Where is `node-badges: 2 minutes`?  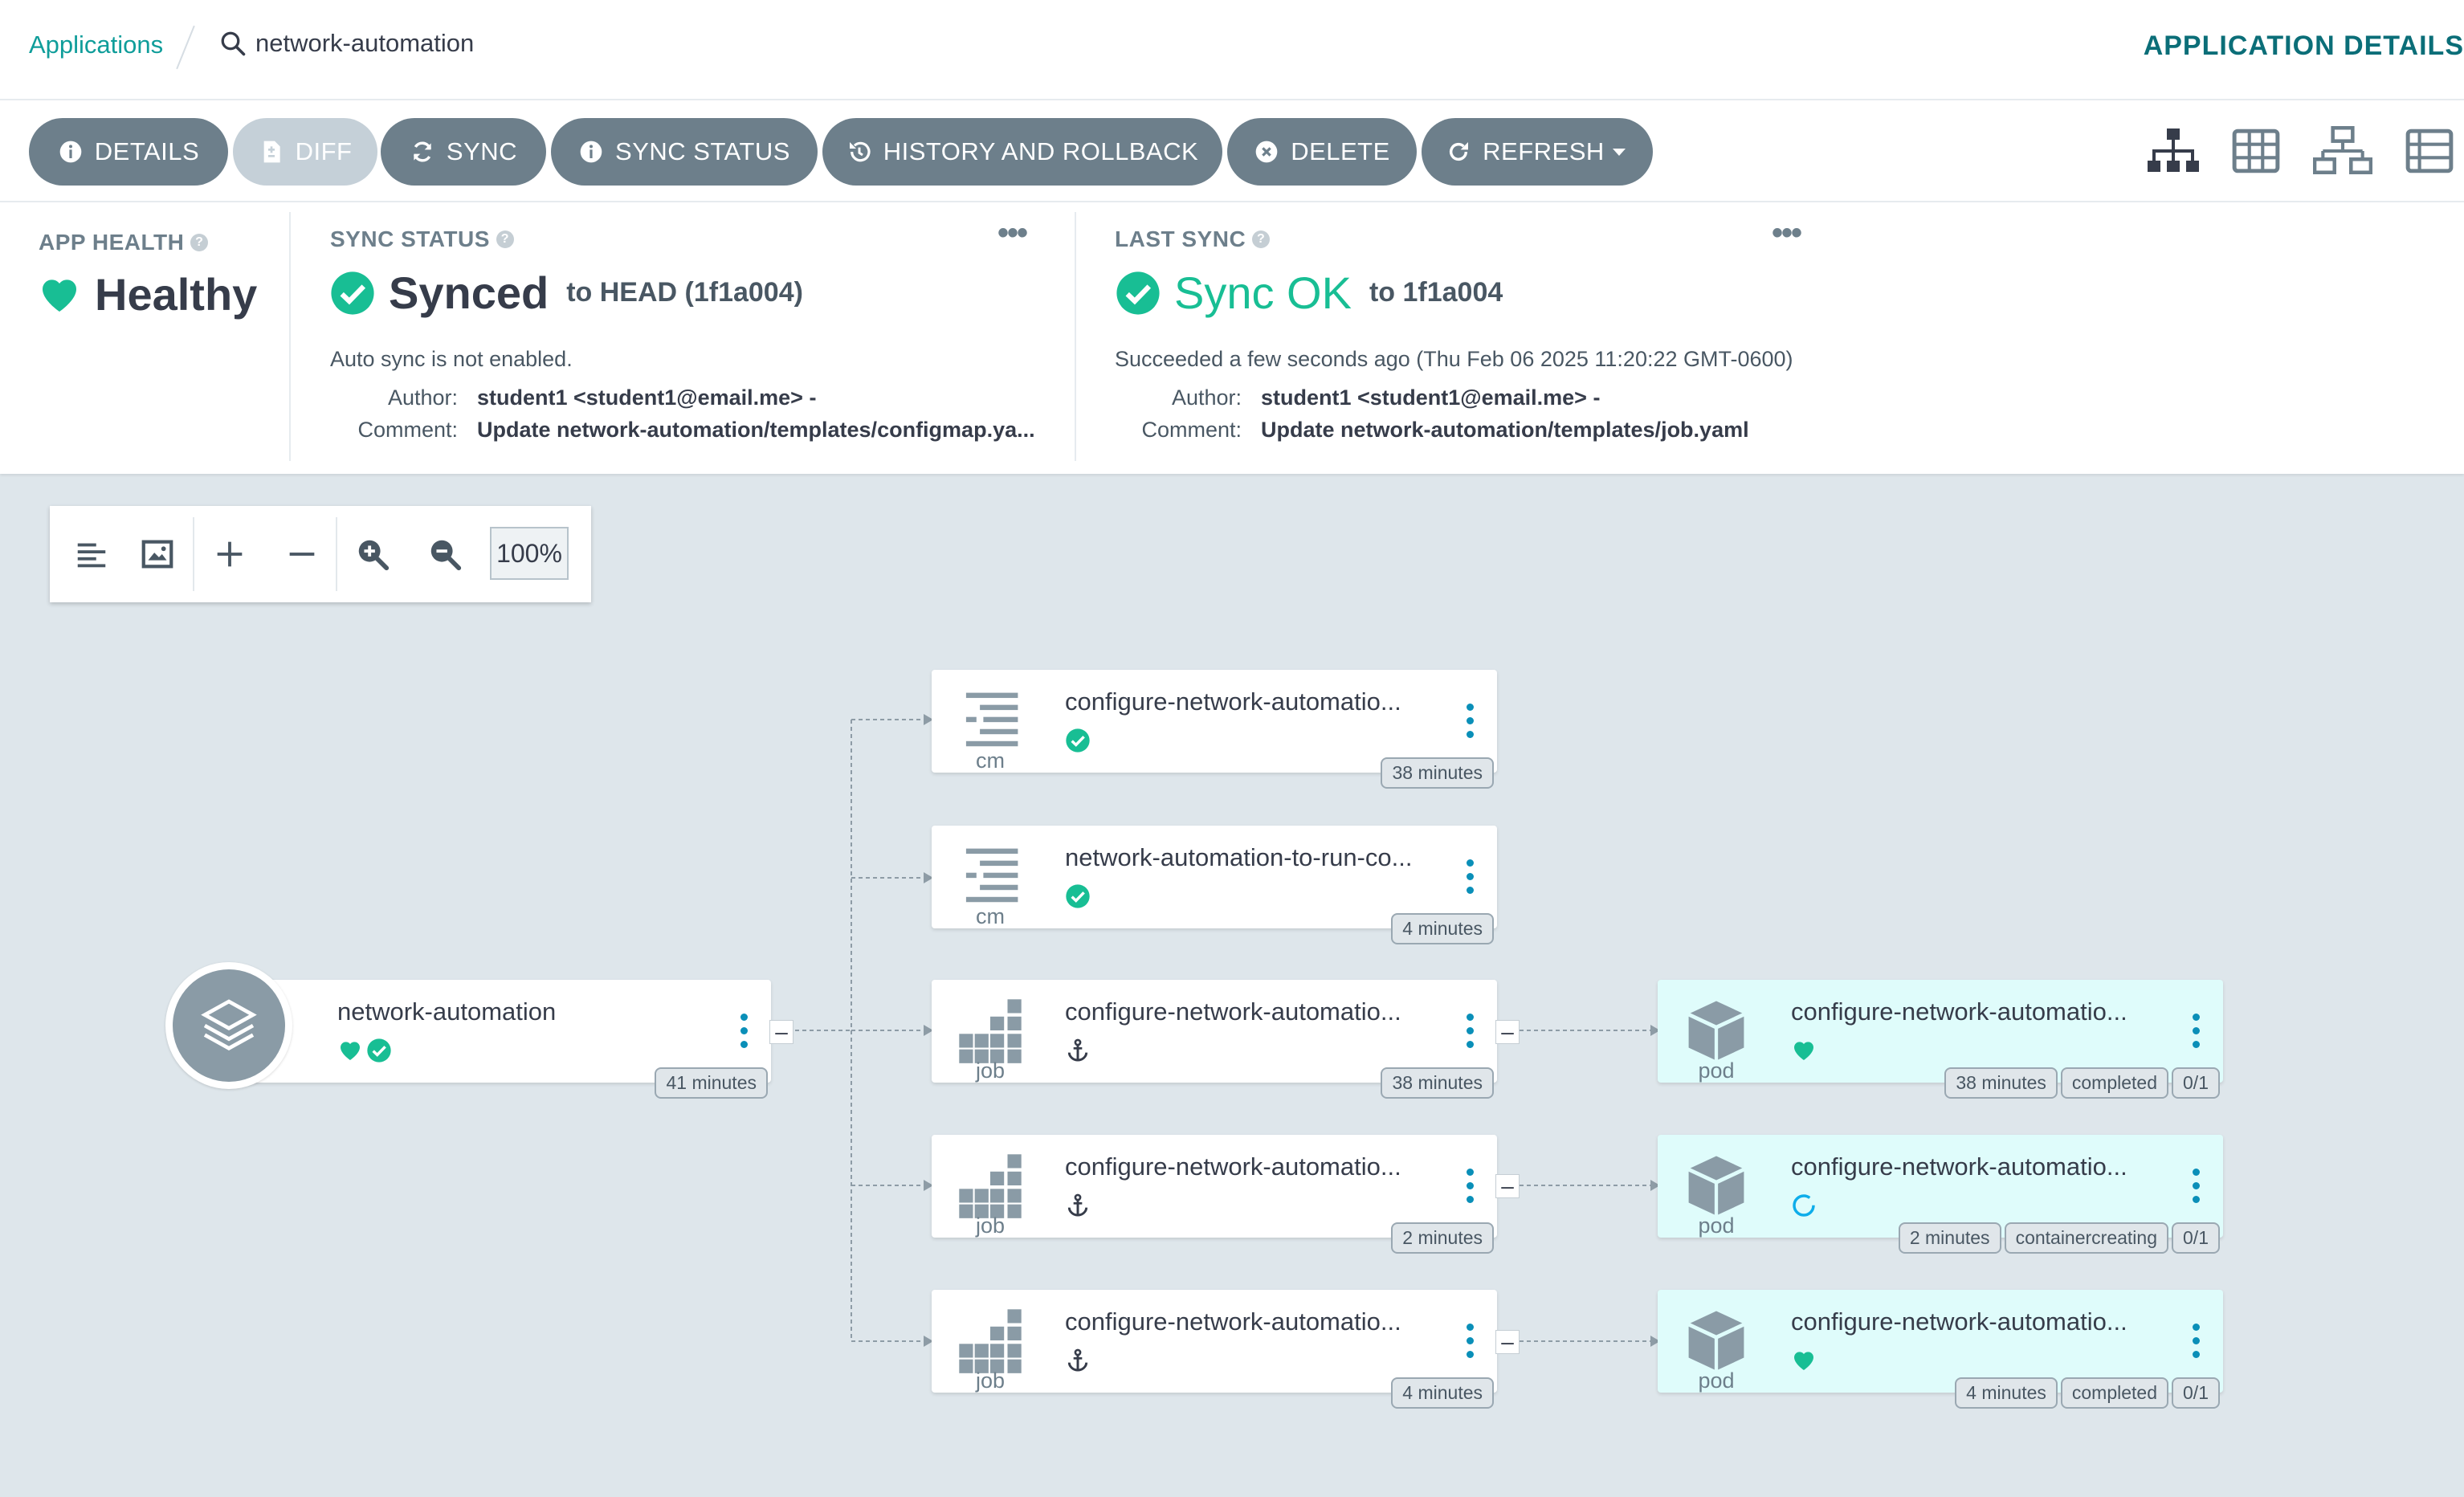
node-badges: 2 minutes is located at coordinates (1442, 1238).